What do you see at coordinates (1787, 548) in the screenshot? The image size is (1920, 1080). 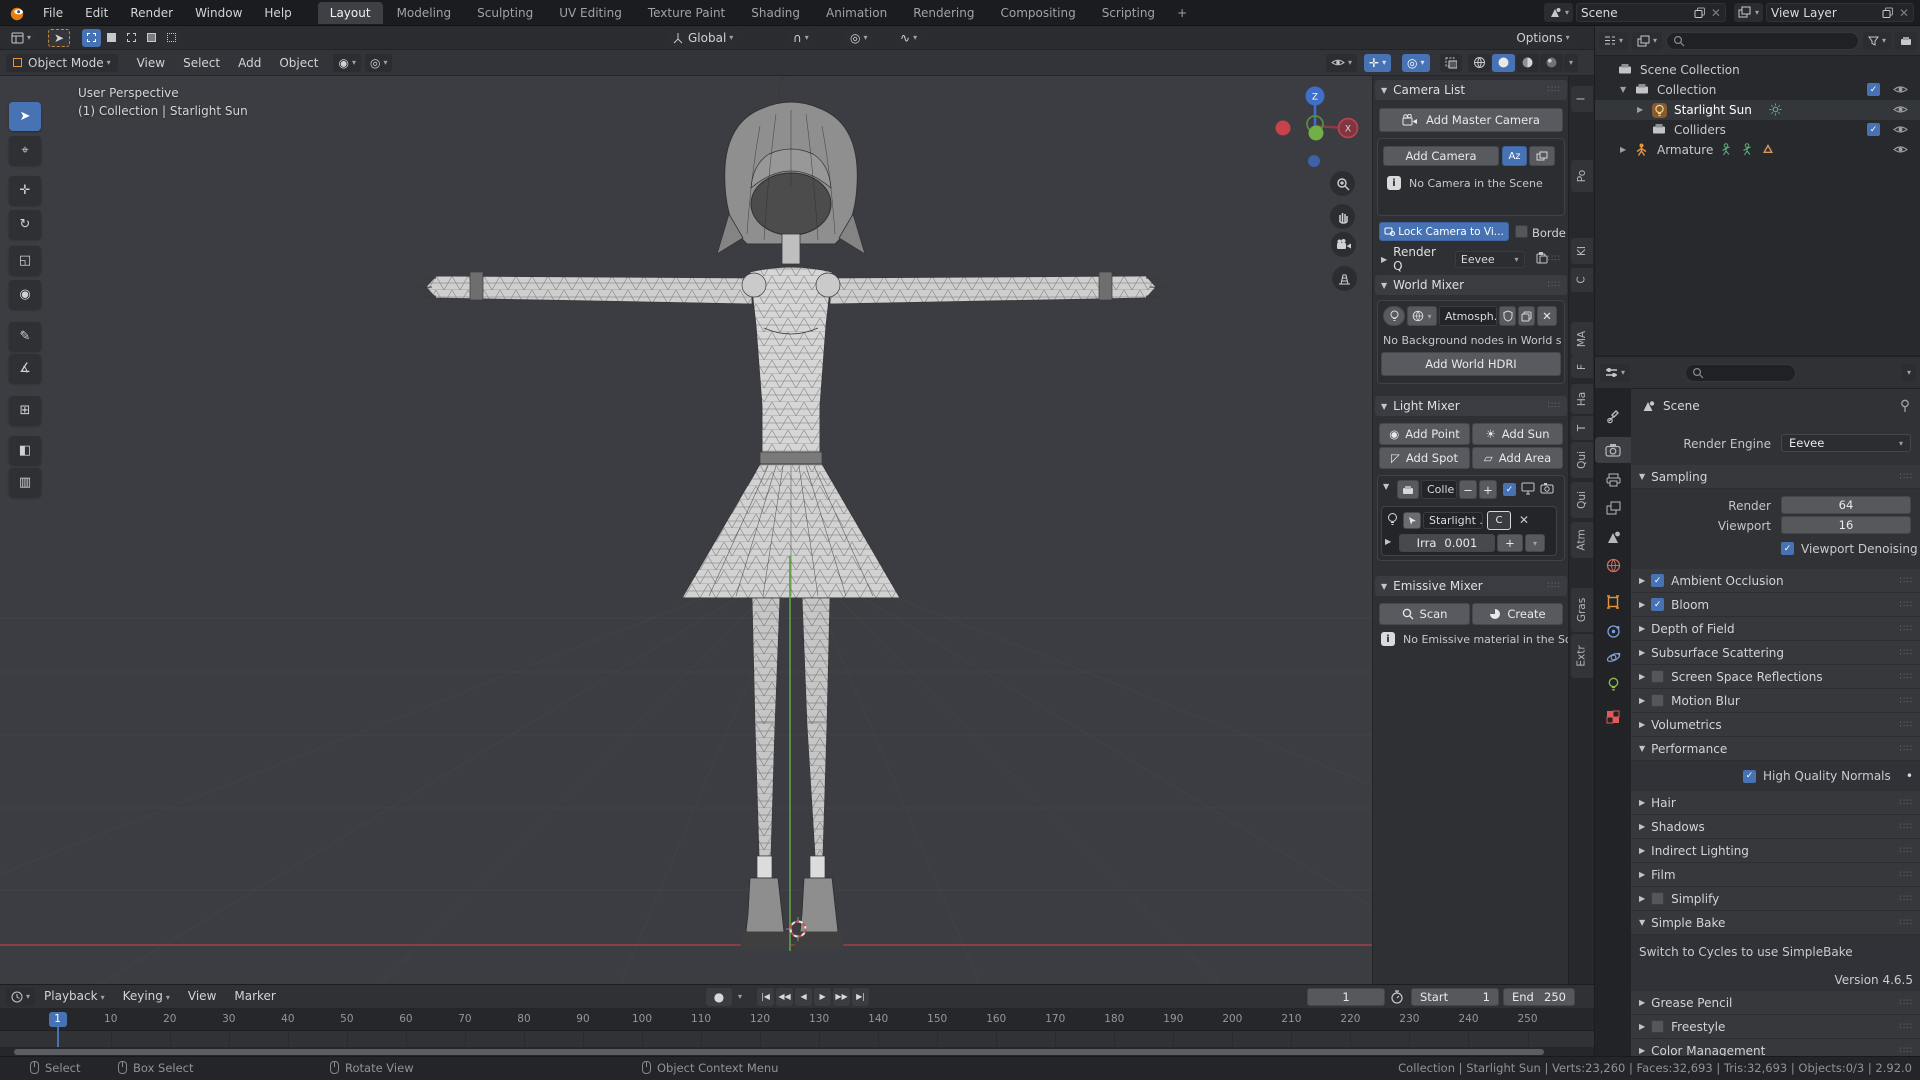 I see `viewport-denoising-checkbox: ✓` at bounding box center [1787, 548].